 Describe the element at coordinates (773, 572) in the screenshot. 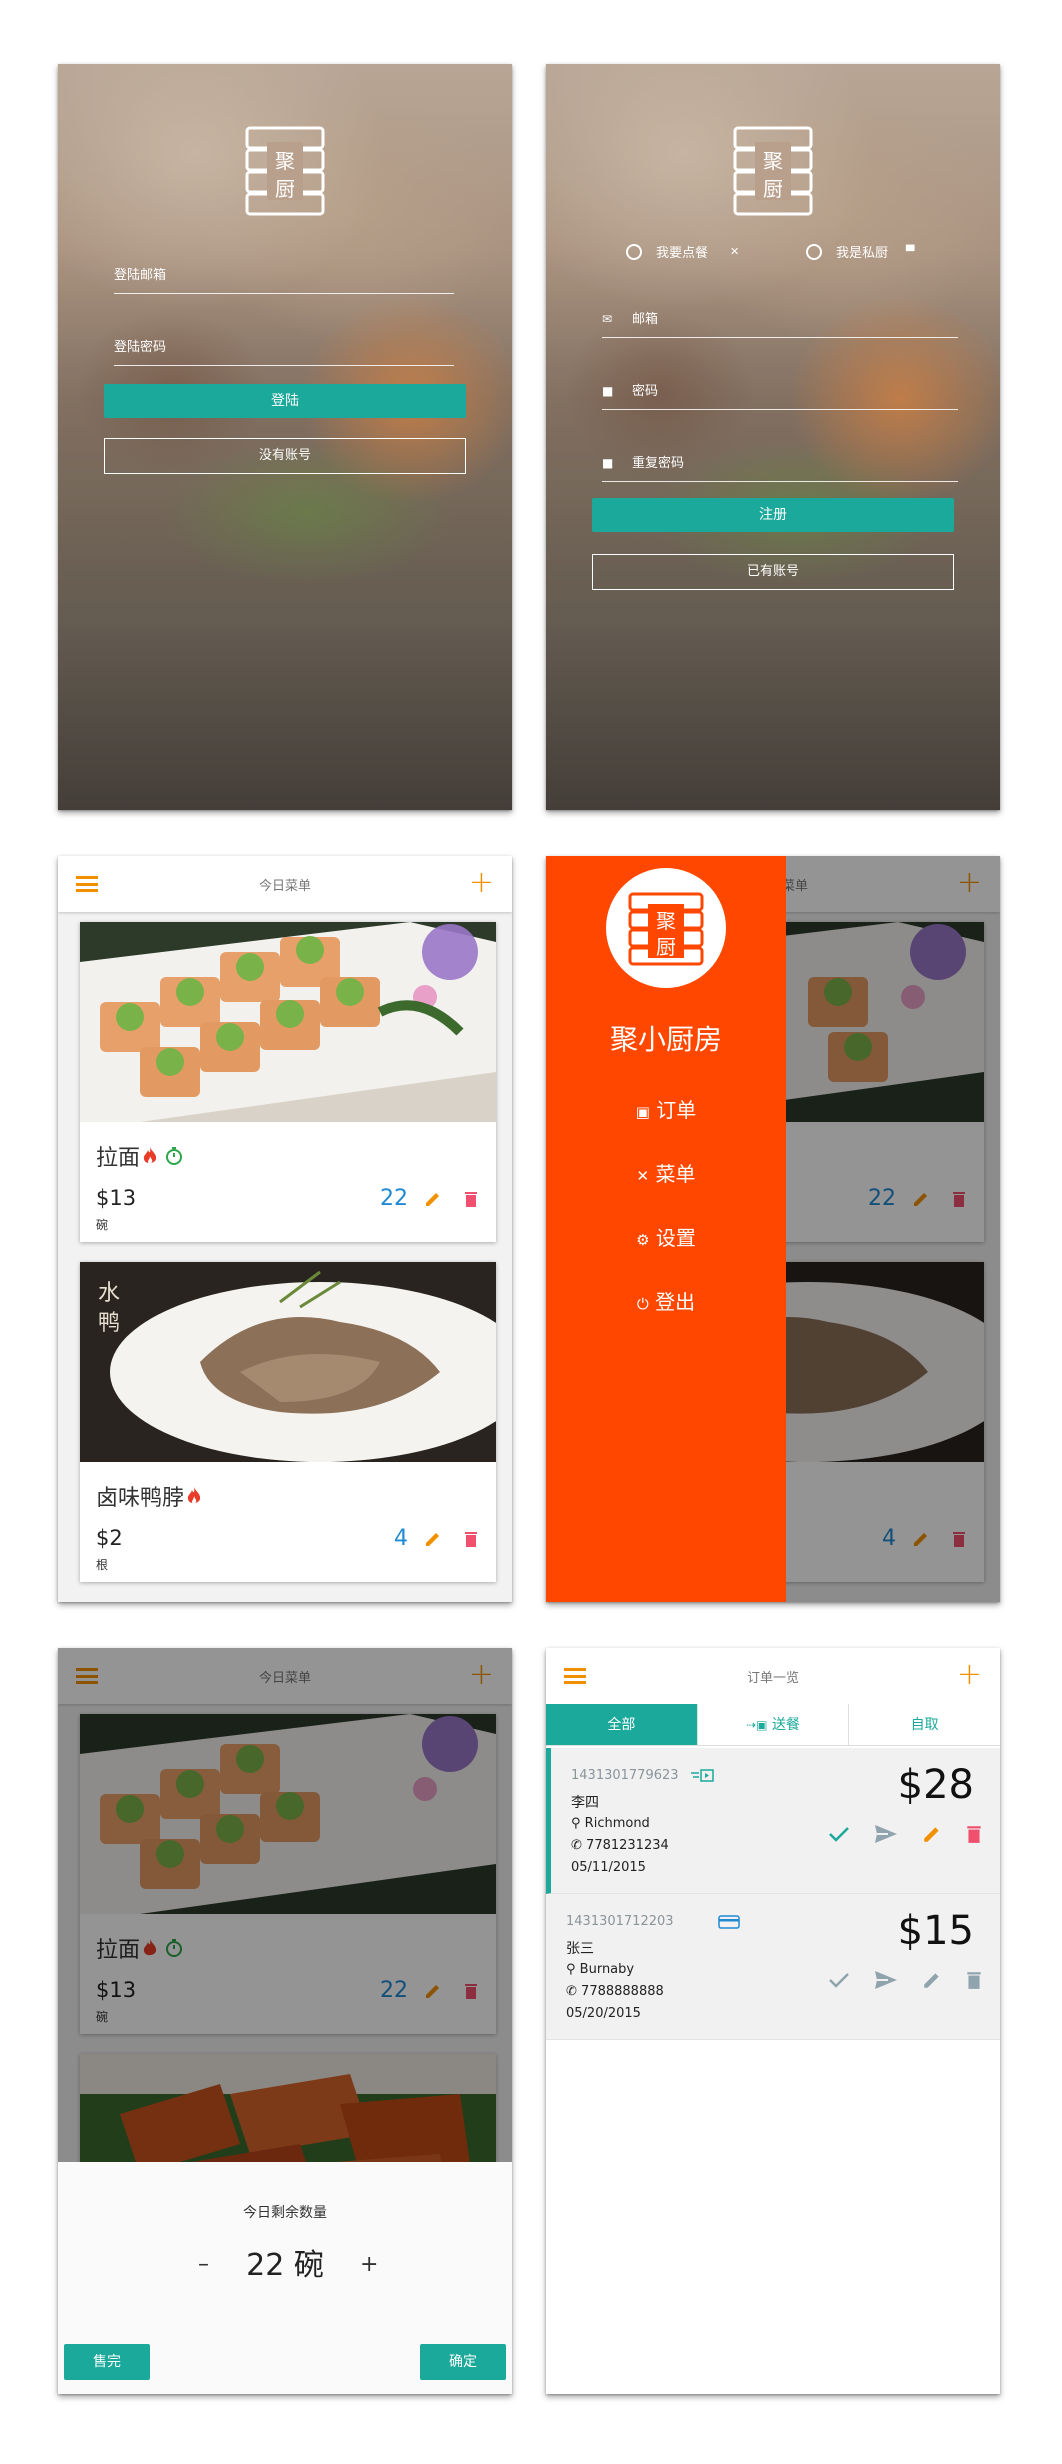

I see `has-account-button: 已有账号` at that location.